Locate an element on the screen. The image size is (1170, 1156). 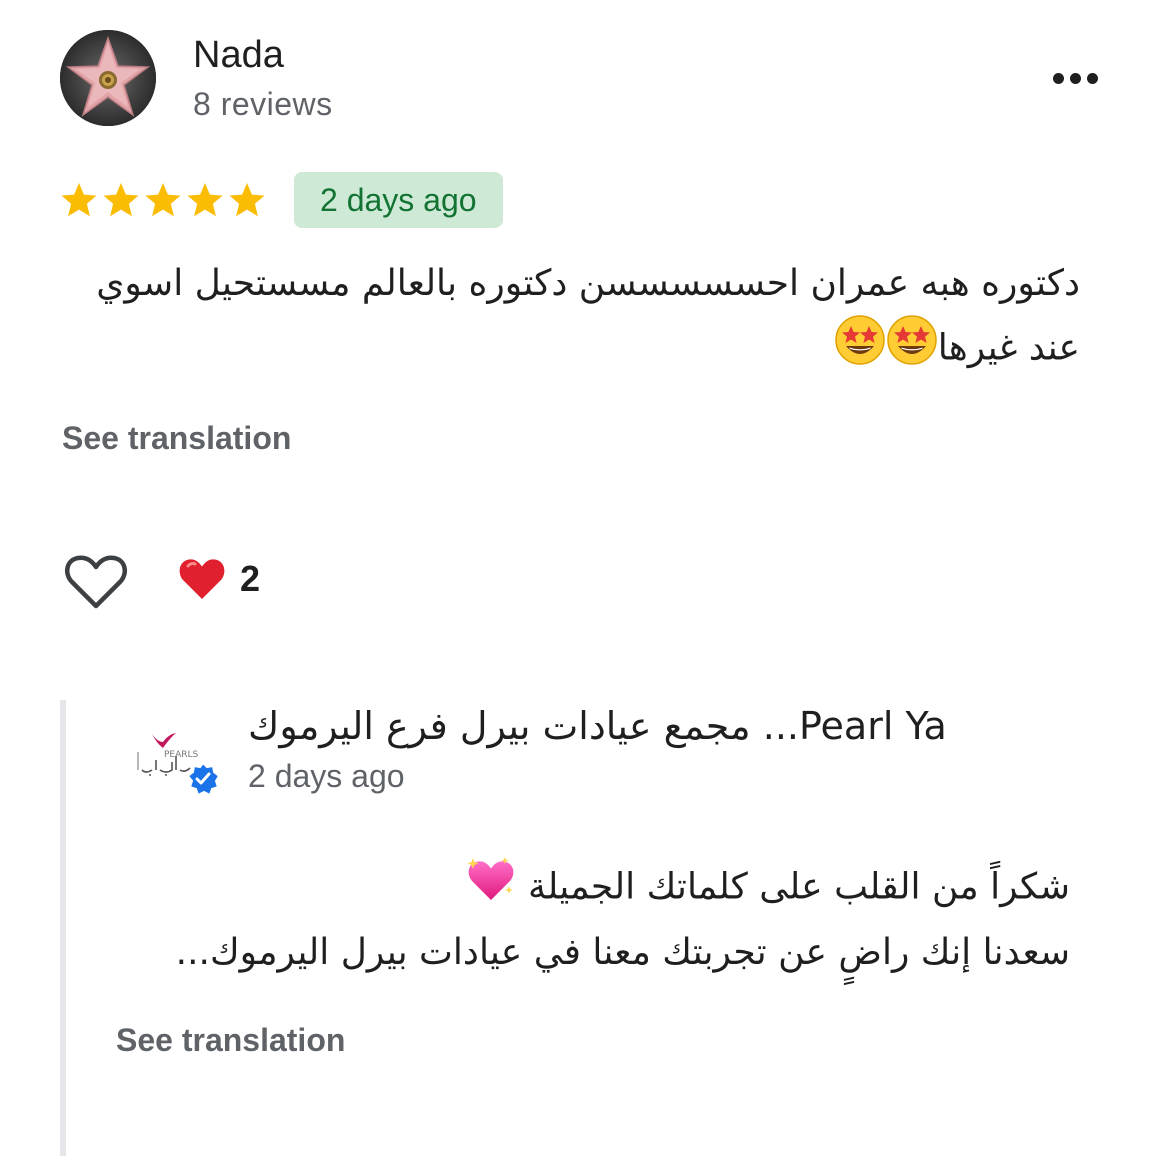
sparkling-heart-emoji-icon is located at coordinates (491, 888).